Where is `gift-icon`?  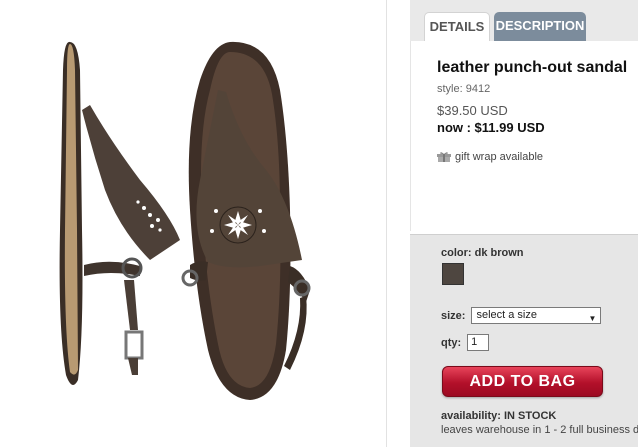 gift-icon is located at coordinates (444, 157).